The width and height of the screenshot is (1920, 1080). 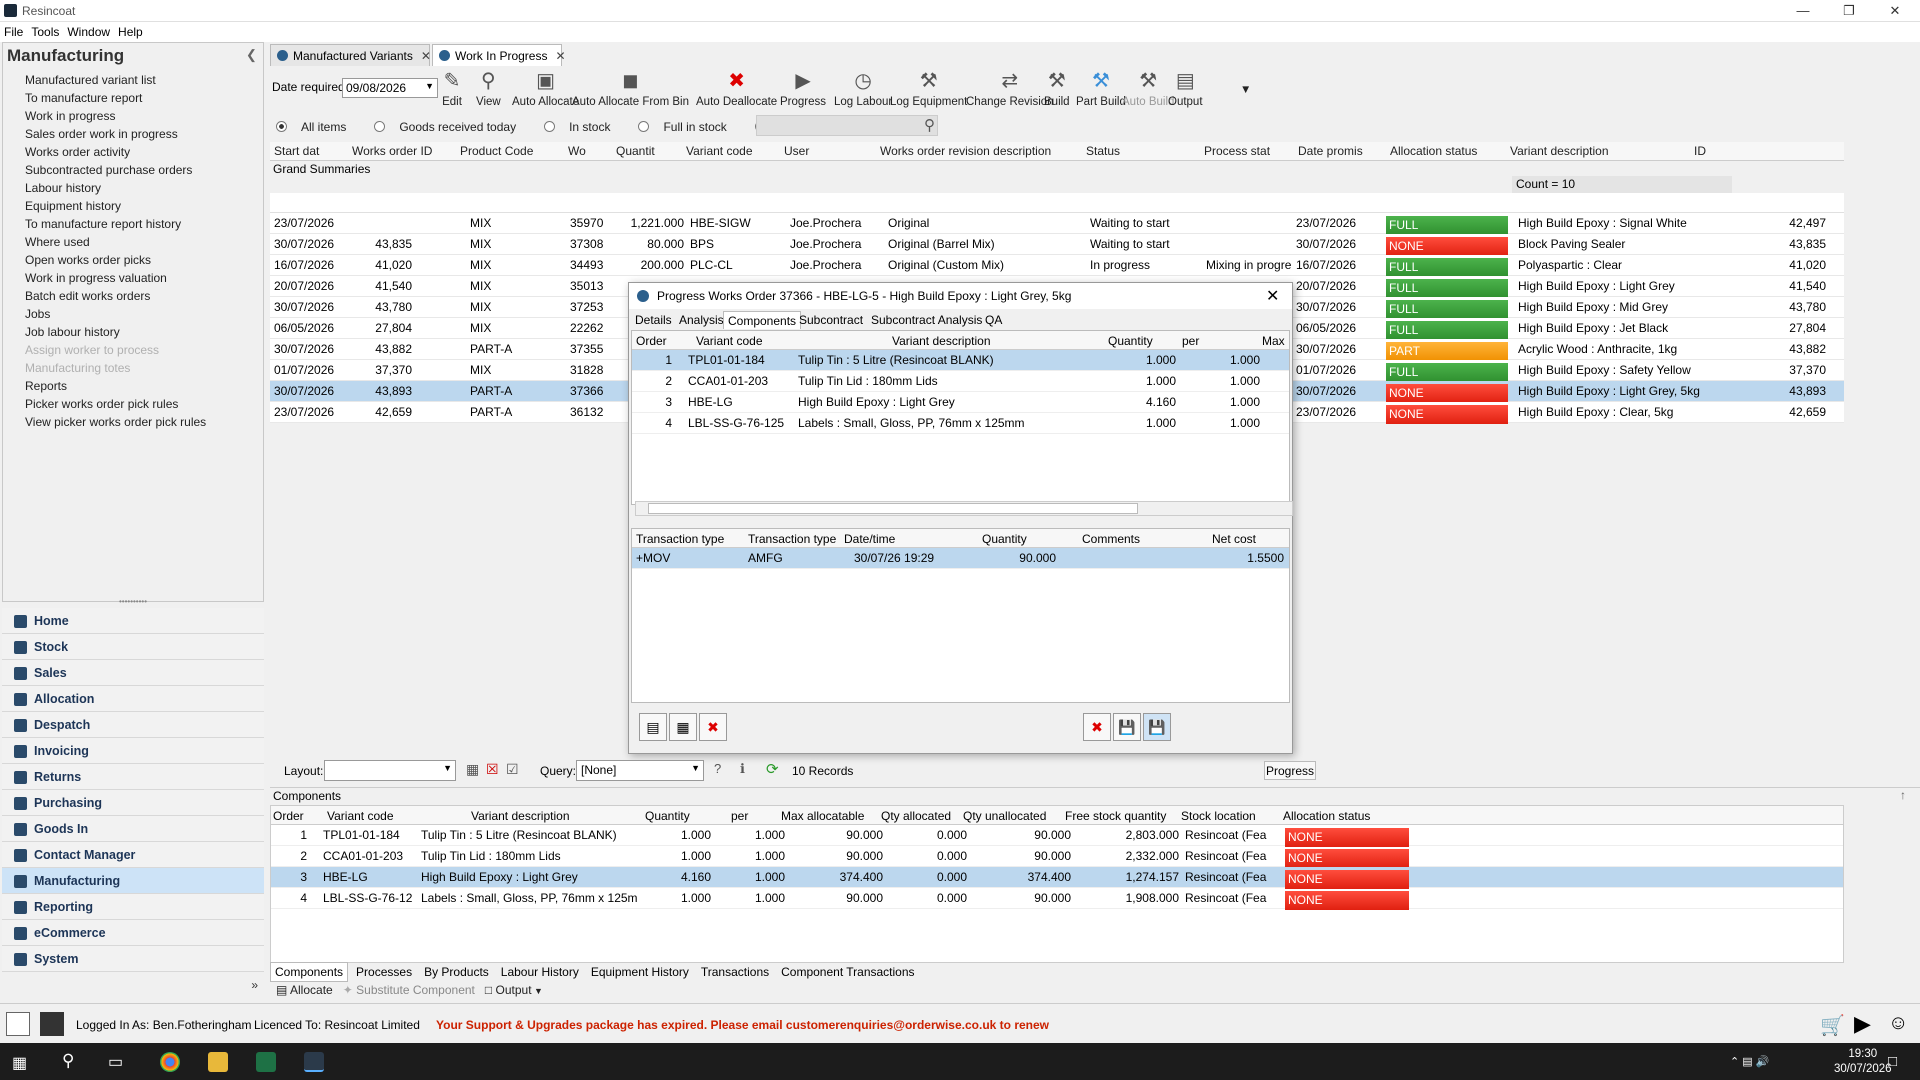 What do you see at coordinates (1057, 87) in the screenshot?
I see `build-button: ⚒ Build` at bounding box center [1057, 87].